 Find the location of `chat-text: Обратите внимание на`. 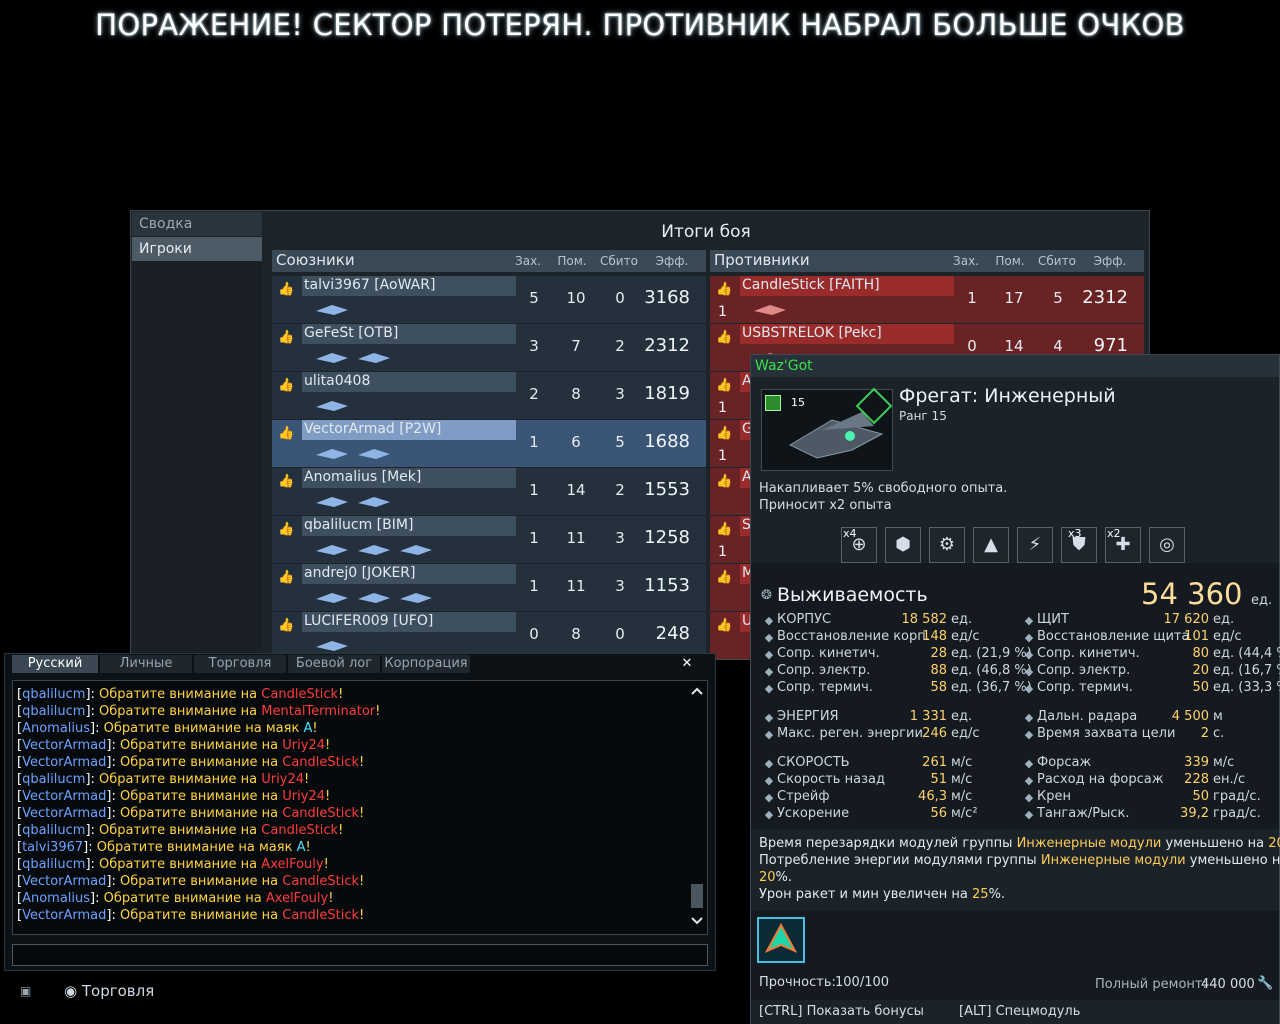

chat-text: Обратите внимание на is located at coordinates (180, 711).